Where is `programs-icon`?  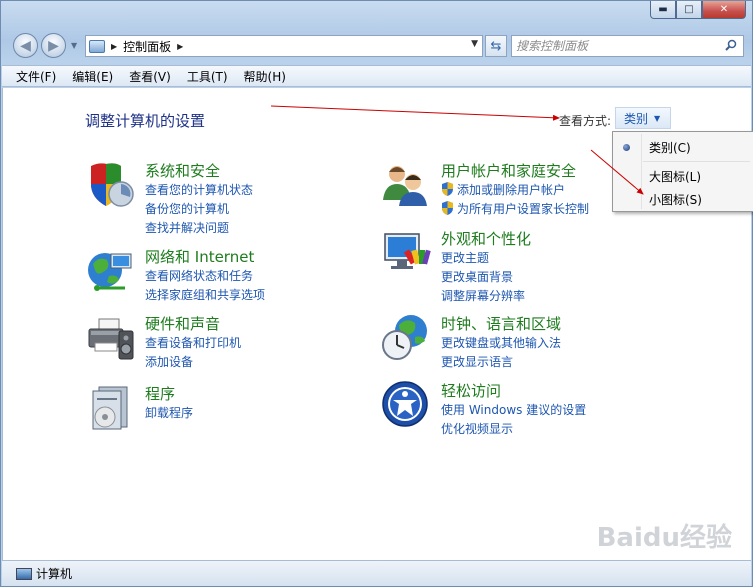 programs-icon is located at coordinates (110, 408).